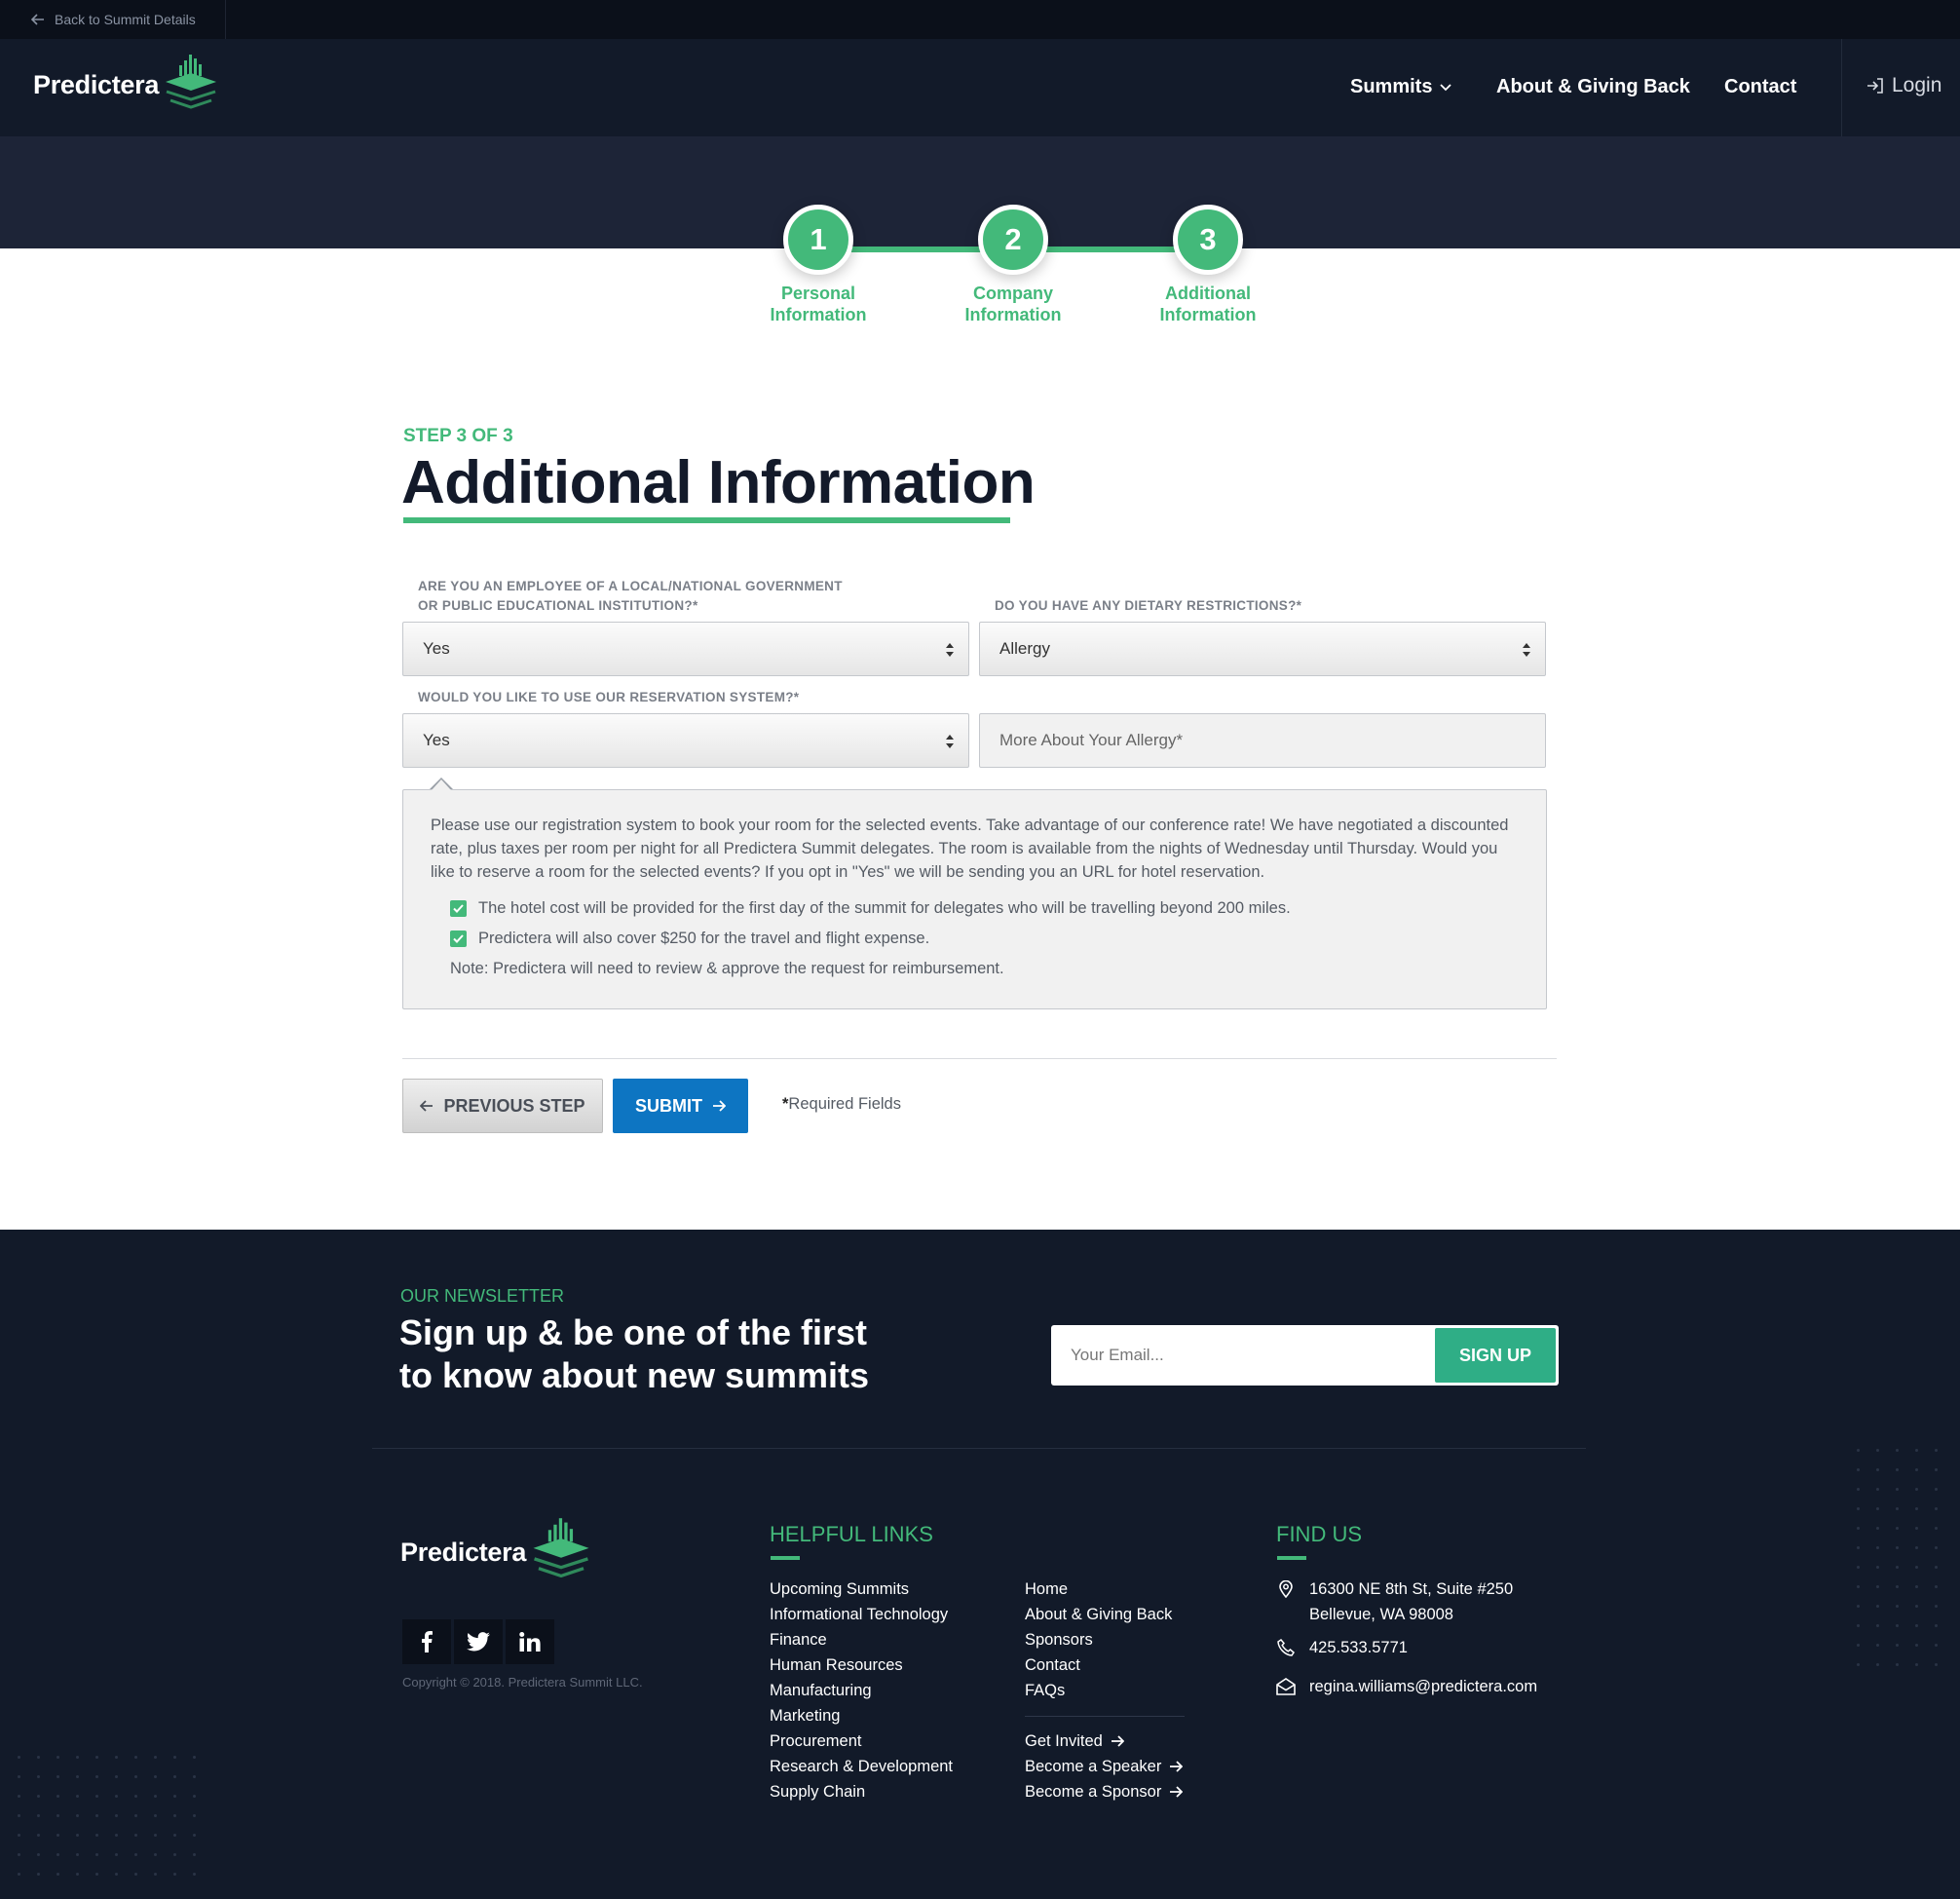 This screenshot has width=1960, height=1899. What do you see at coordinates (862, 1791) in the screenshot?
I see `footer-link: Supply Chain` at bounding box center [862, 1791].